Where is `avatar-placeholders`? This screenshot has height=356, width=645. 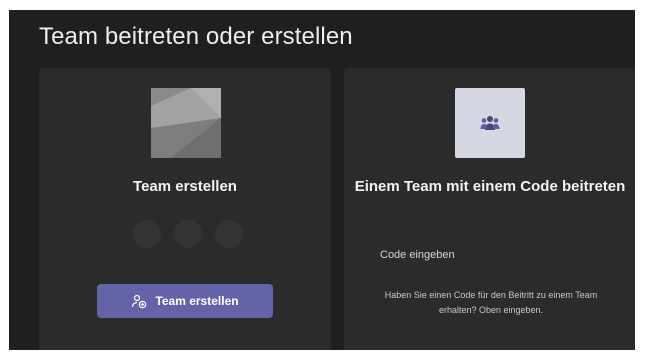
avatar-placeholders is located at coordinates (188, 235).